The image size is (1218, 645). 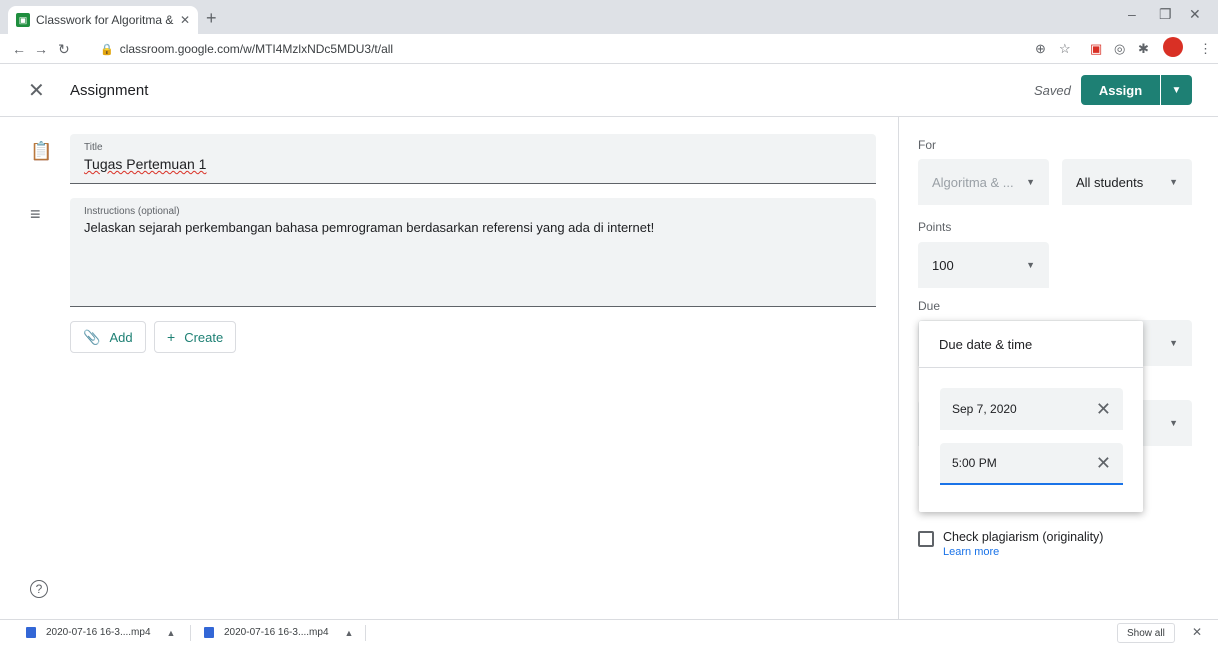 What do you see at coordinates (171, 337) in the screenshot?
I see `plus-icon: +` at bounding box center [171, 337].